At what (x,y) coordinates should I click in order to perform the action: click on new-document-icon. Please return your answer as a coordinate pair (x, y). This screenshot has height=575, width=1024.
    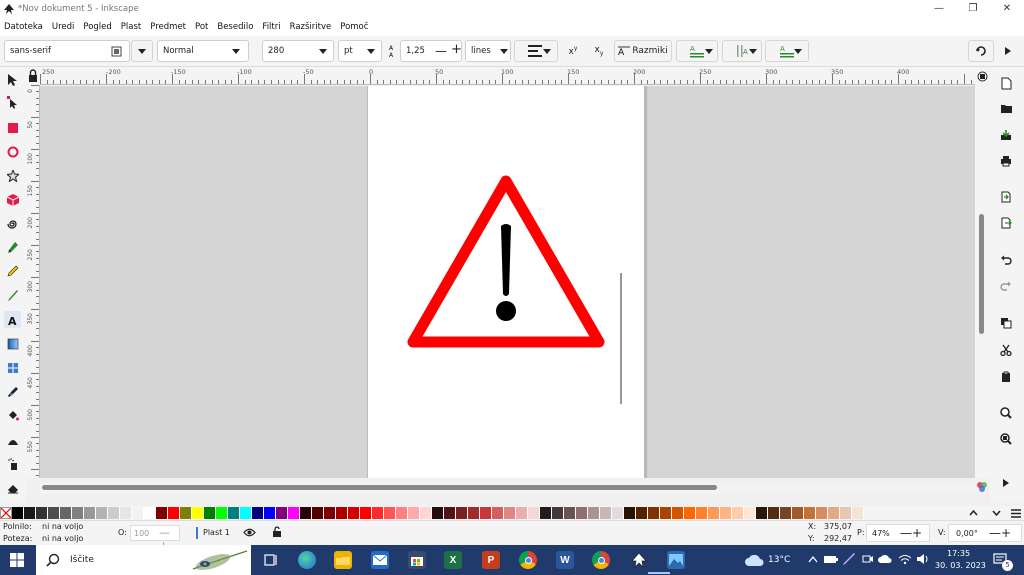
    Looking at the image, I should click on (1006, 83).